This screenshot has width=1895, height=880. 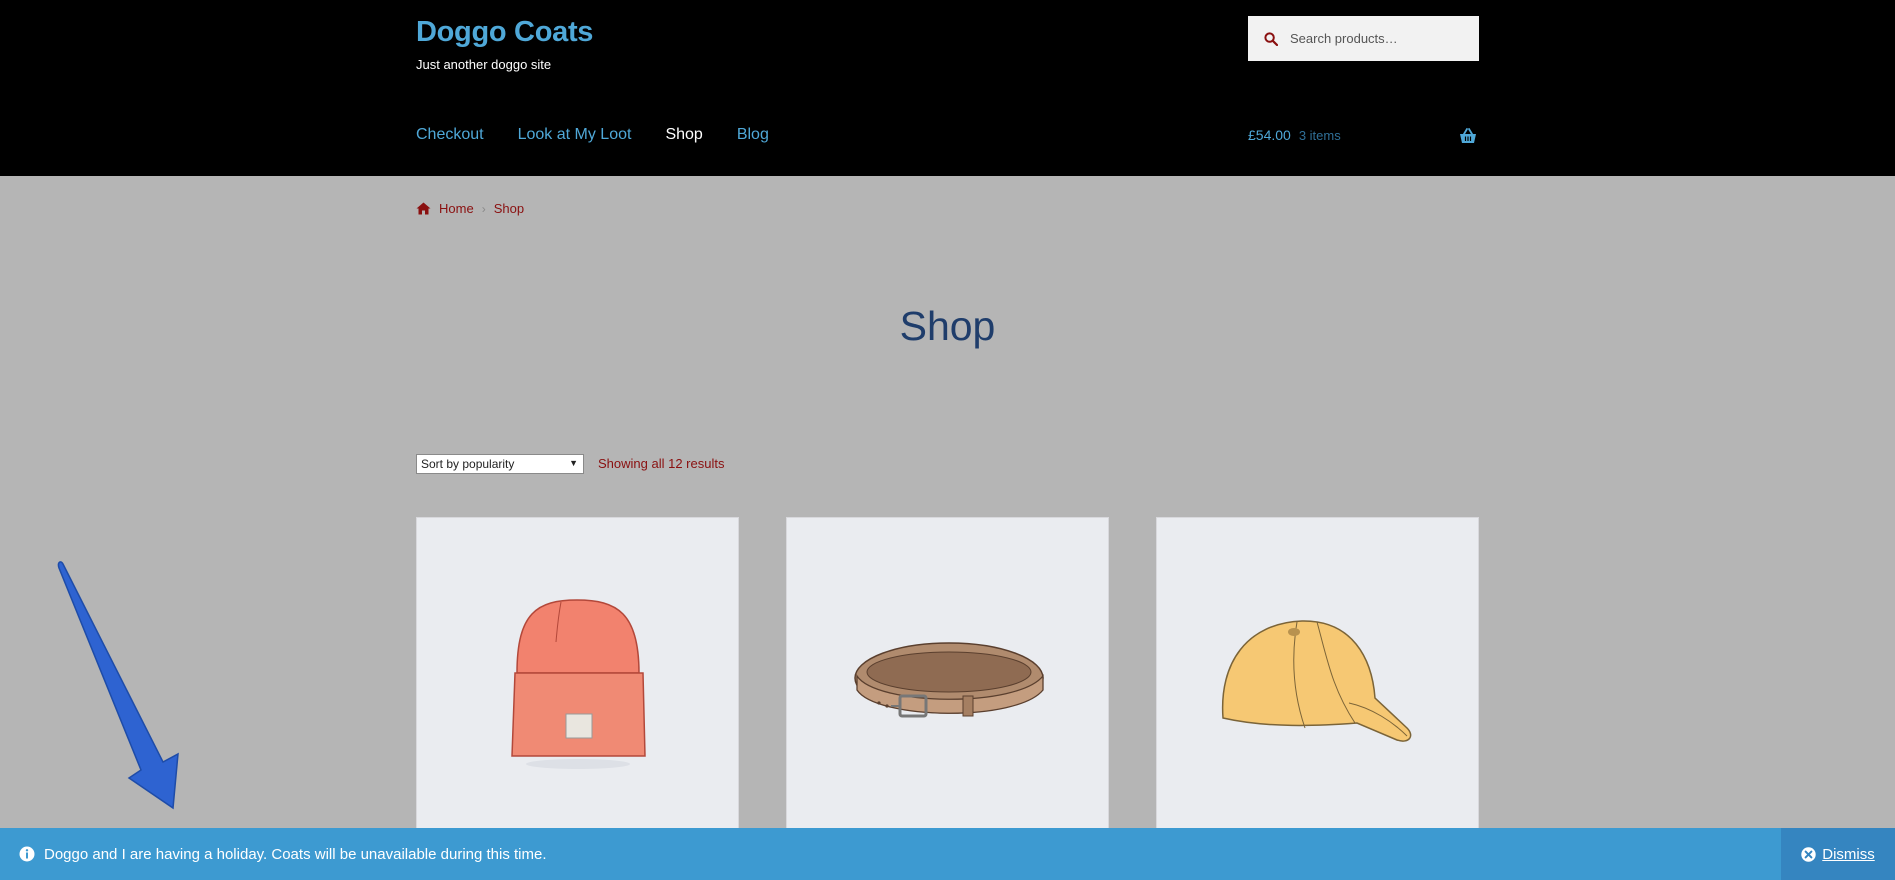 I want to click on search-input, so click(x=1380, y=38).